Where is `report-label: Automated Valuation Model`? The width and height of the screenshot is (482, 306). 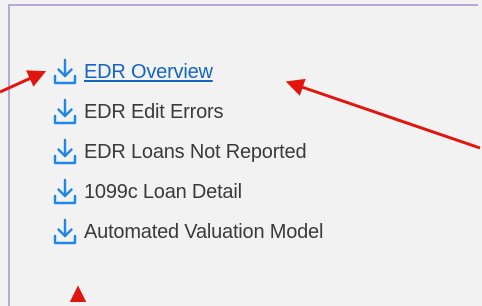
report-label: Automated Valuation Model is located at coordinates (203, 232).